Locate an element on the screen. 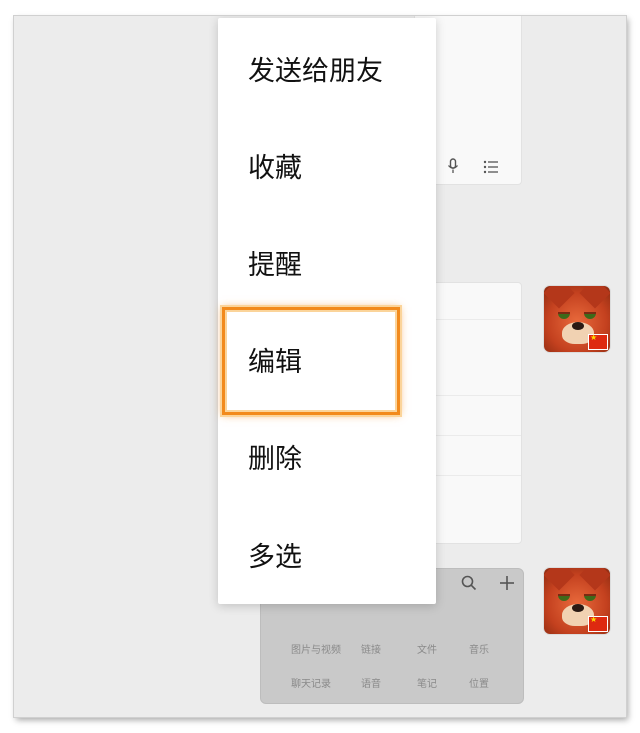  menu-item-send-to-friend: 发送给朋友 is located at coordinates (327, 68).